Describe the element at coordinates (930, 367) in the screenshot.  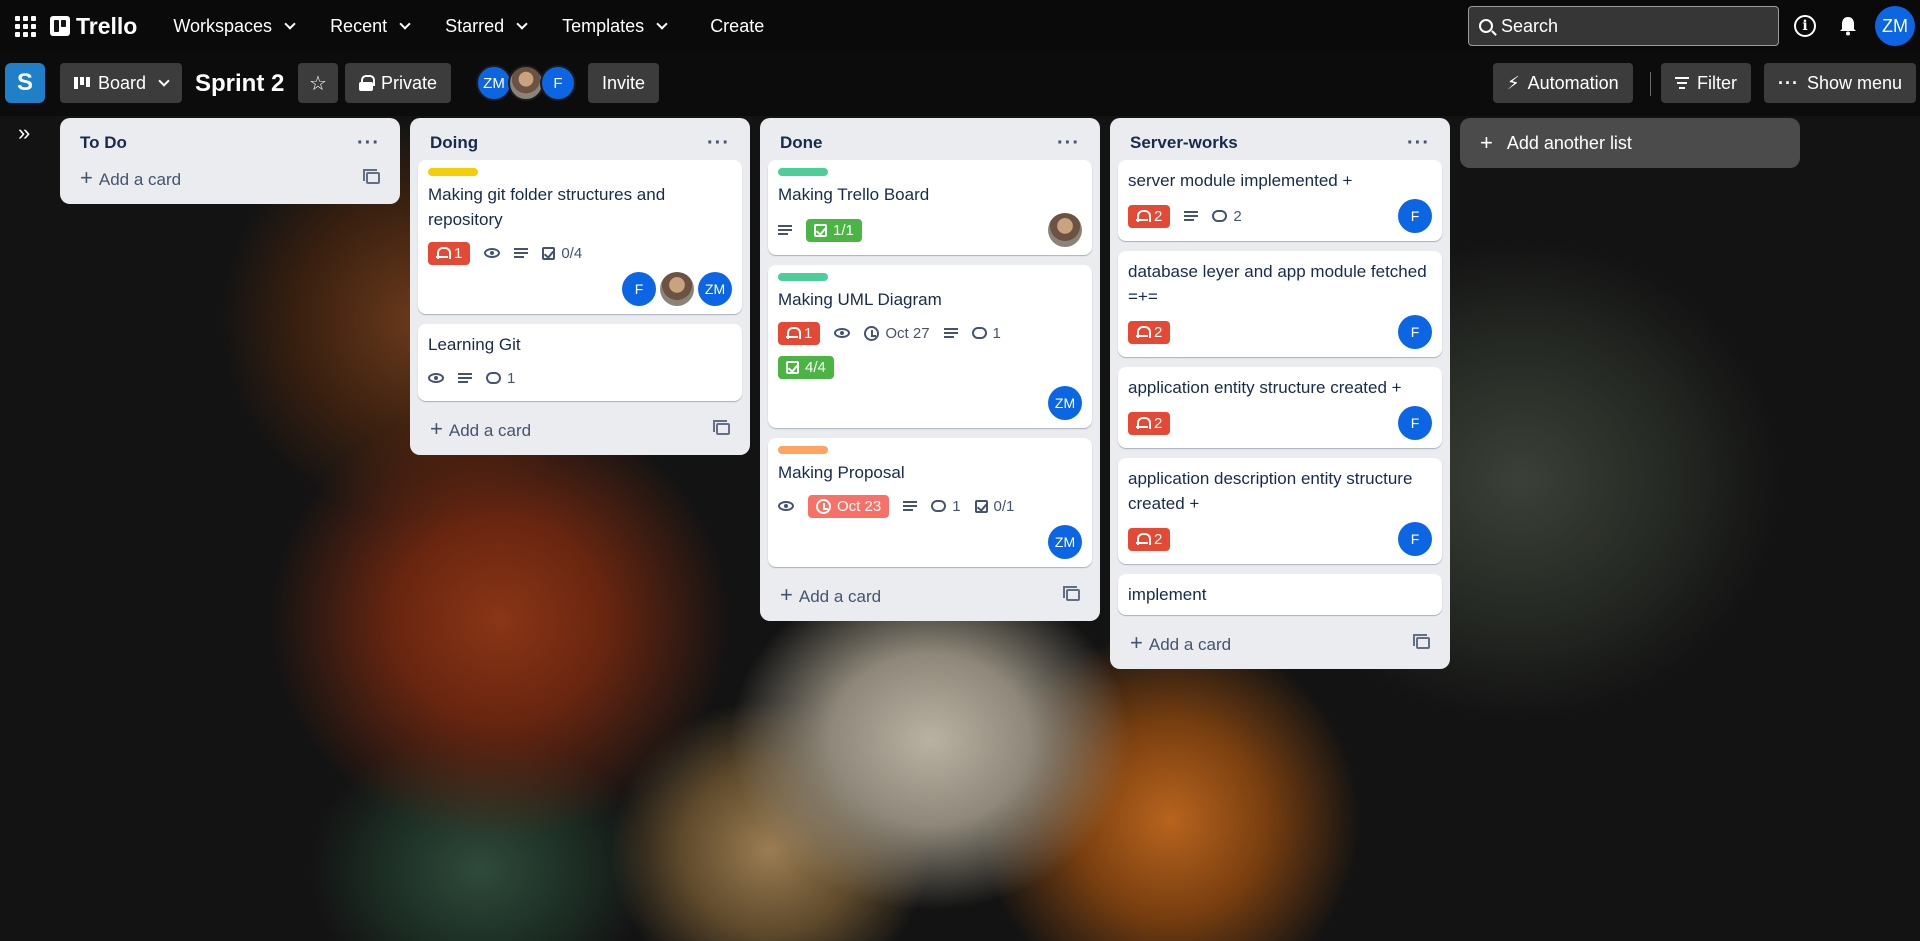
I see `card-badges-row-2: 4/4` at that location.